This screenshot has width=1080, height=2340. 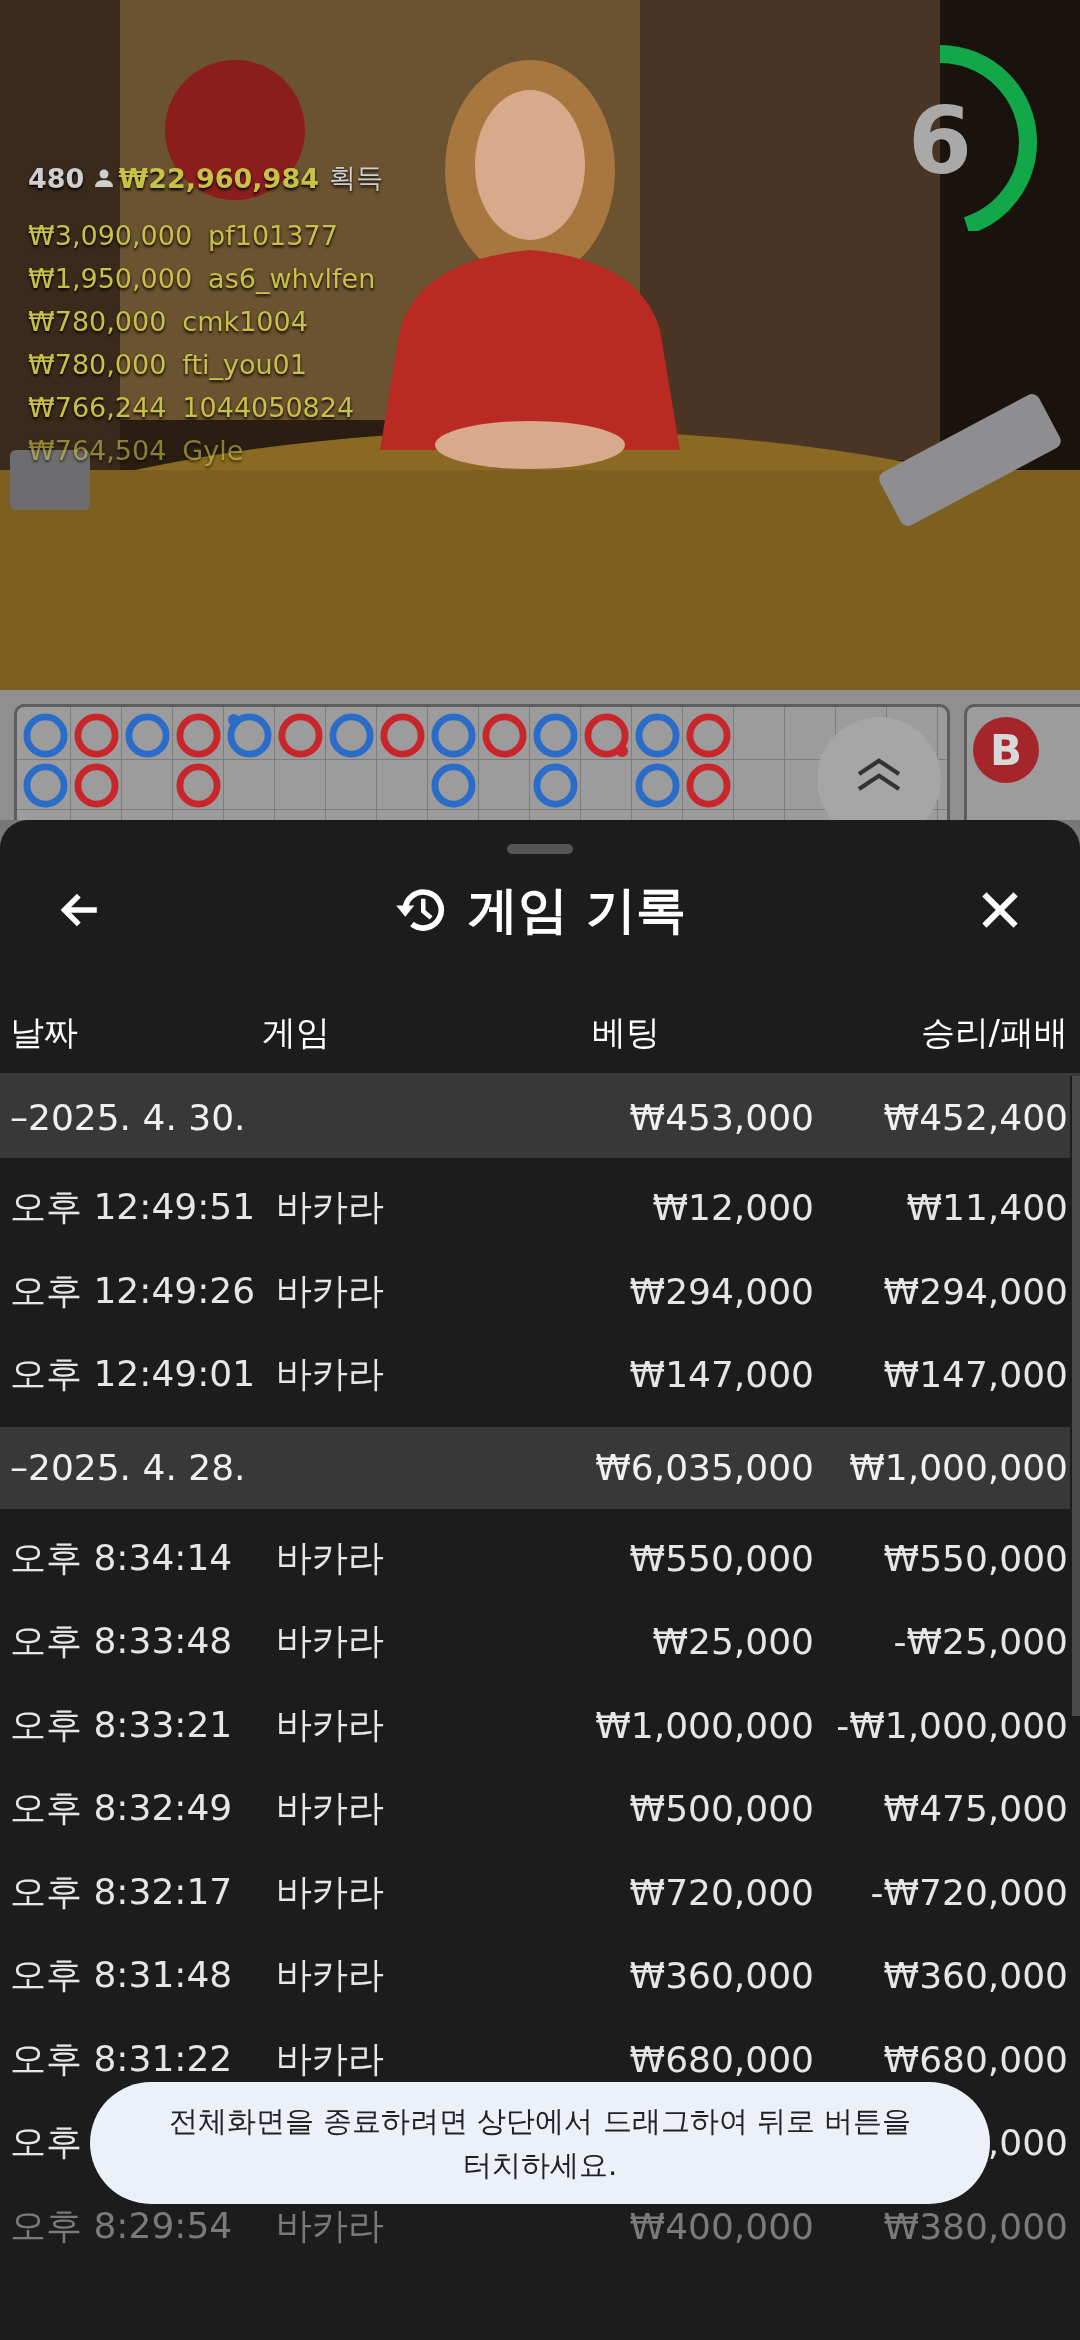 I want to click on result-cell: ₩11,400, so click(x=987, y=1208).